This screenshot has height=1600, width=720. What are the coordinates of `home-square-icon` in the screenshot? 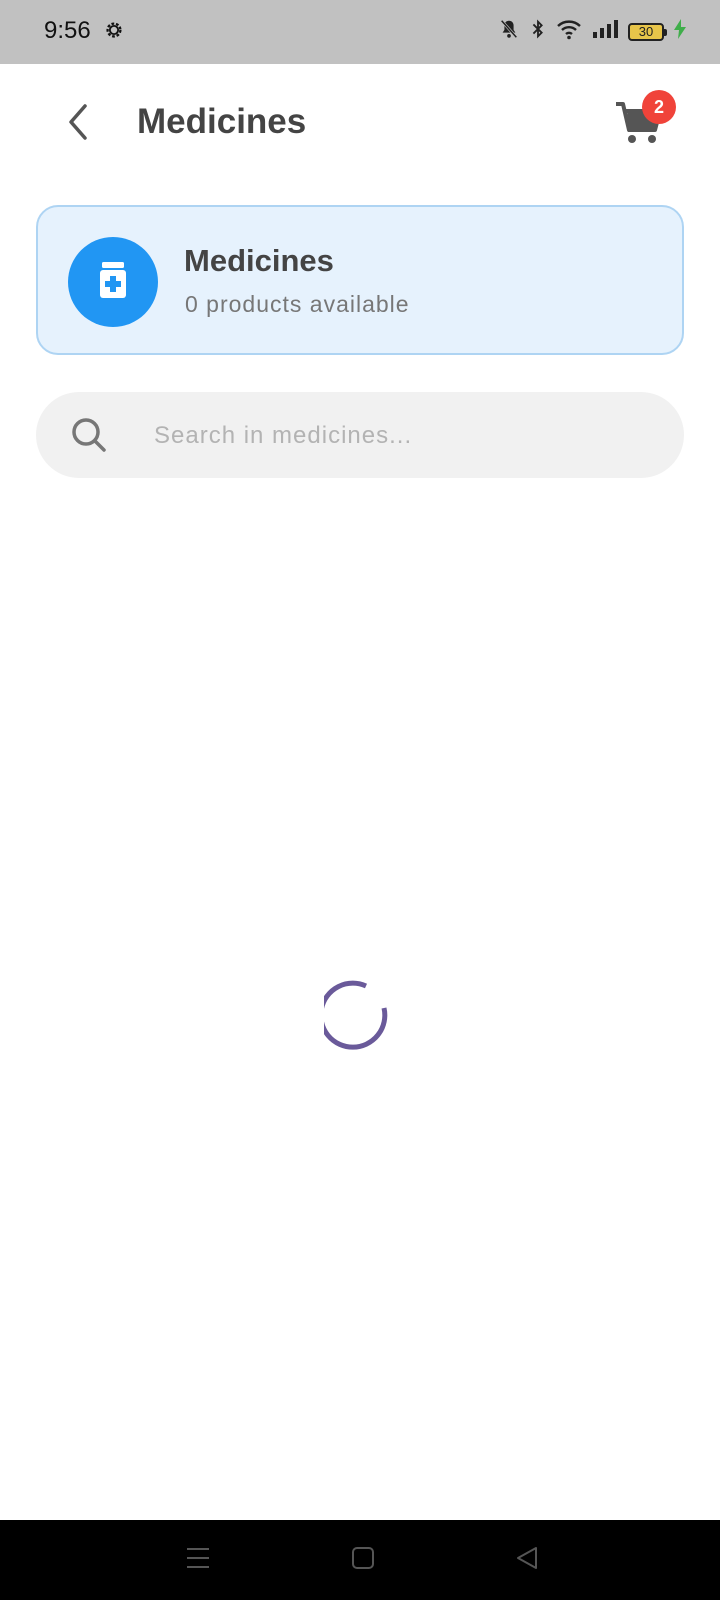 It's located at (363, 1560).